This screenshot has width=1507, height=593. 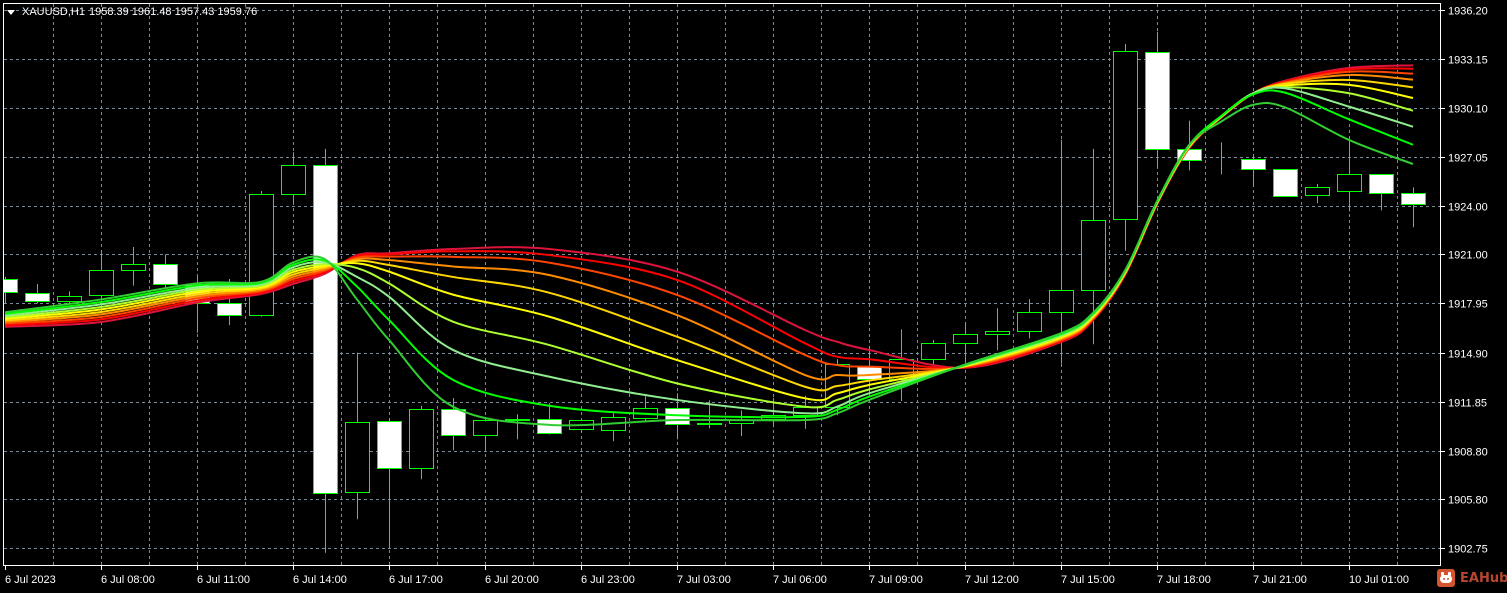 What do you see at coordinates (896, 580) in the screenshot?
I see `time-tick-label: 7 Jul 09:00` at bounding box center [896, 580].